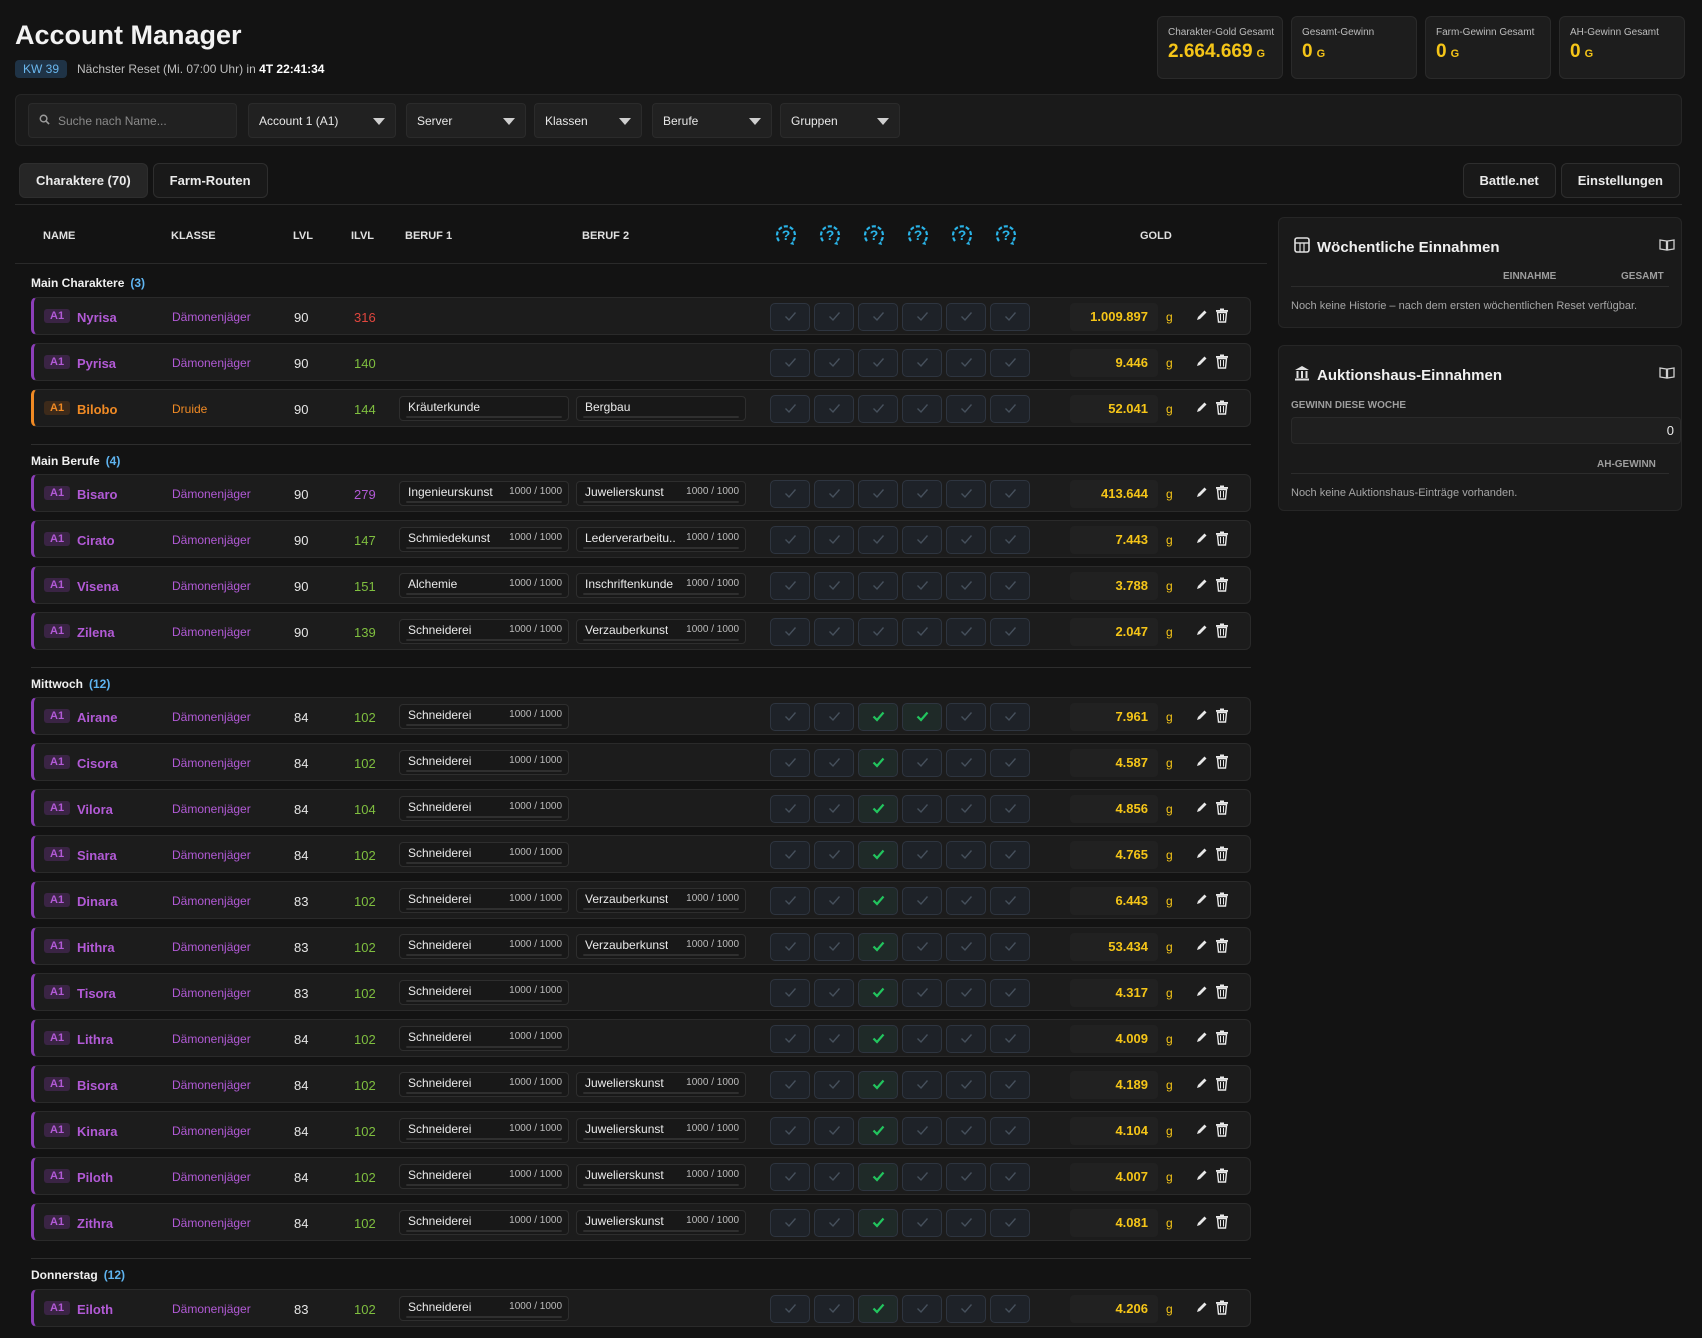 The image size is (1702, 1338). I want to click on profession-1: Ingenieurskunst 1000 / 1000, so click(484, 493).